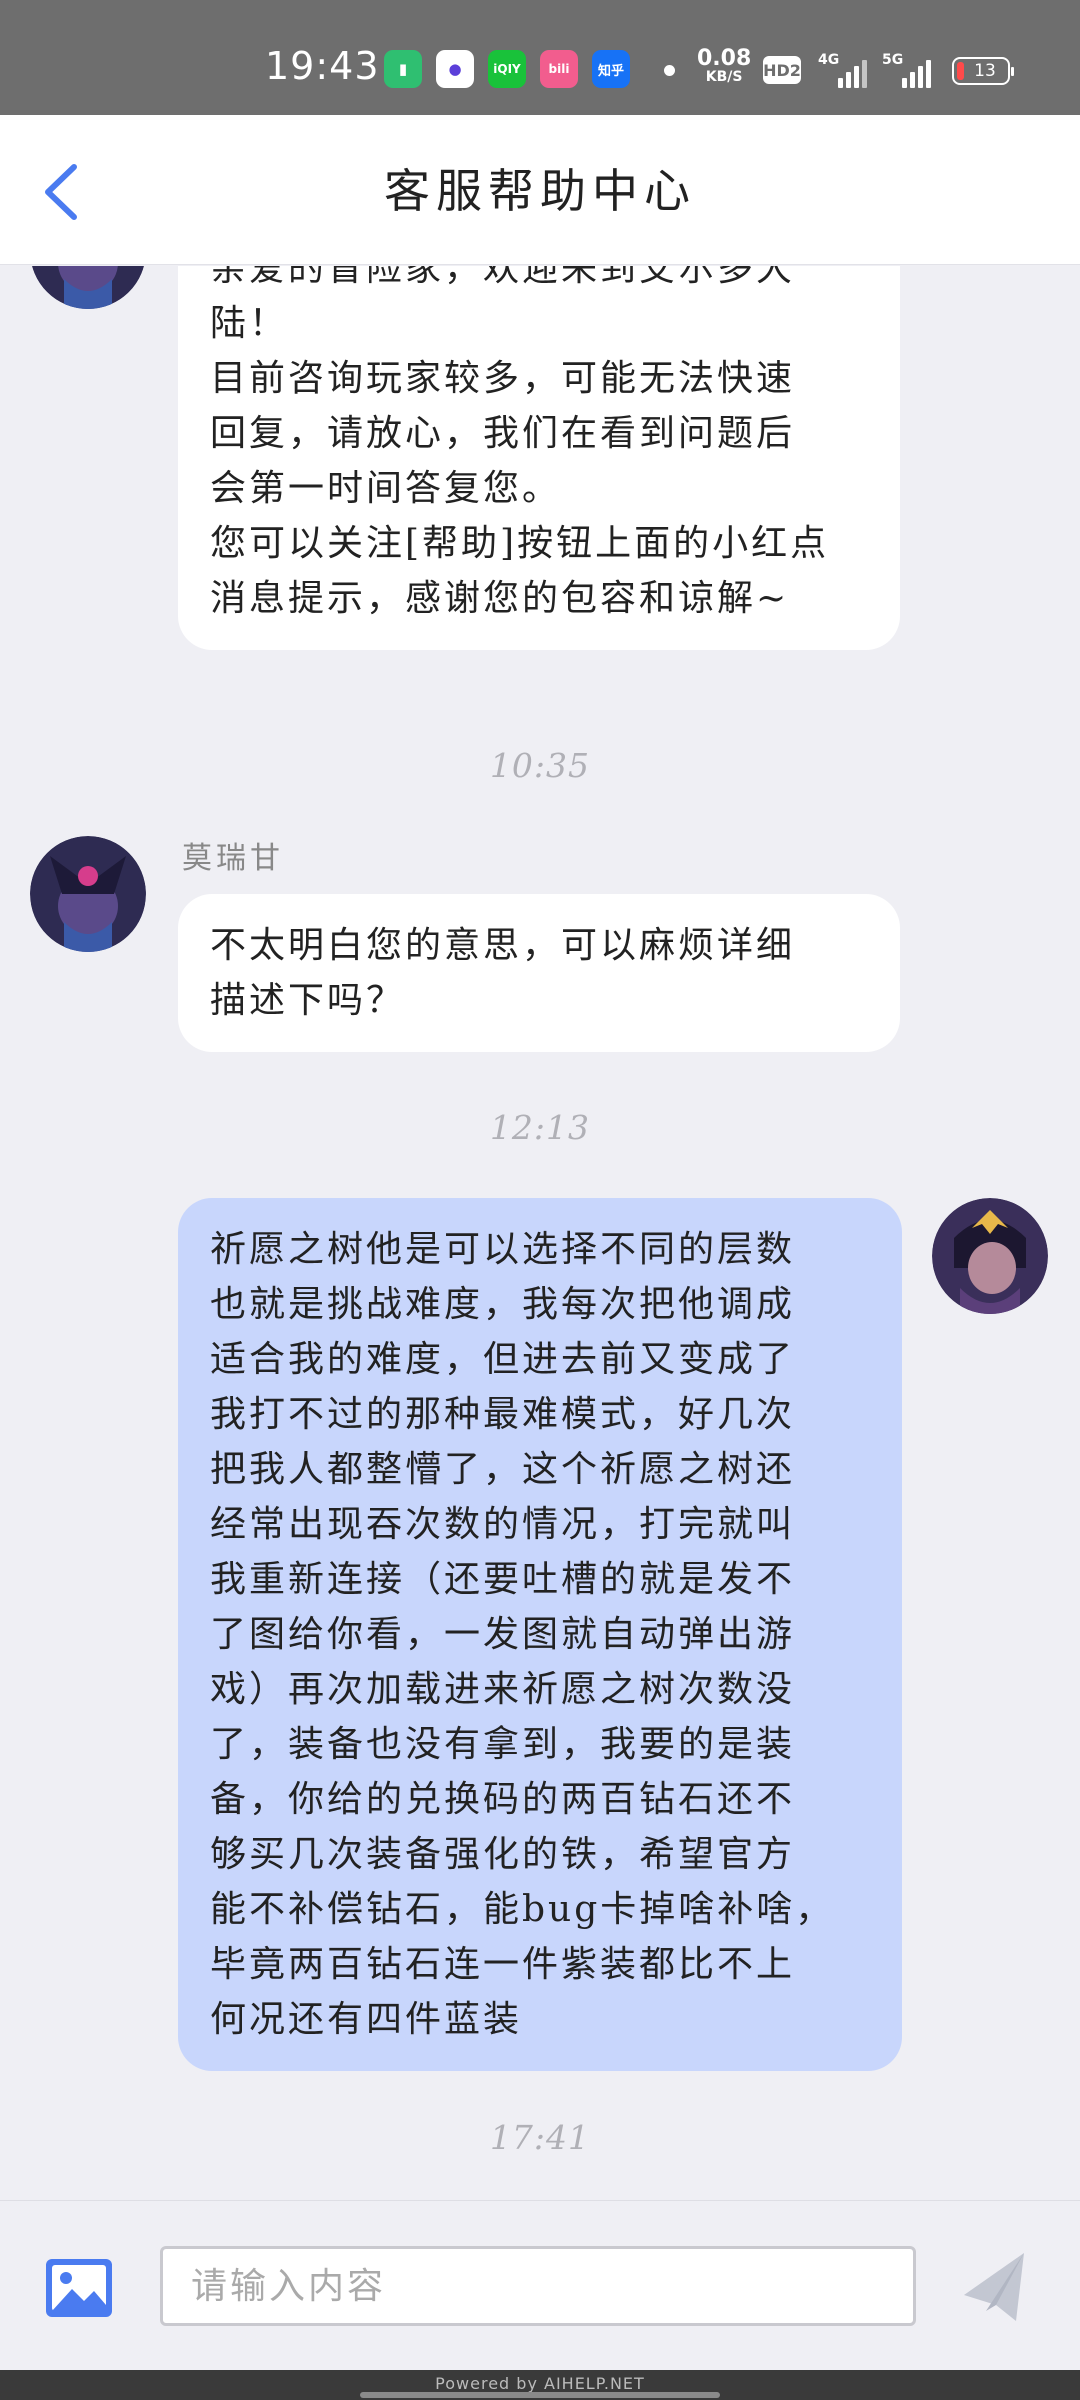  Describe the element at coordinates (829, 60) in the screenshot. I see `signal-4g-label: 4G` at that location.